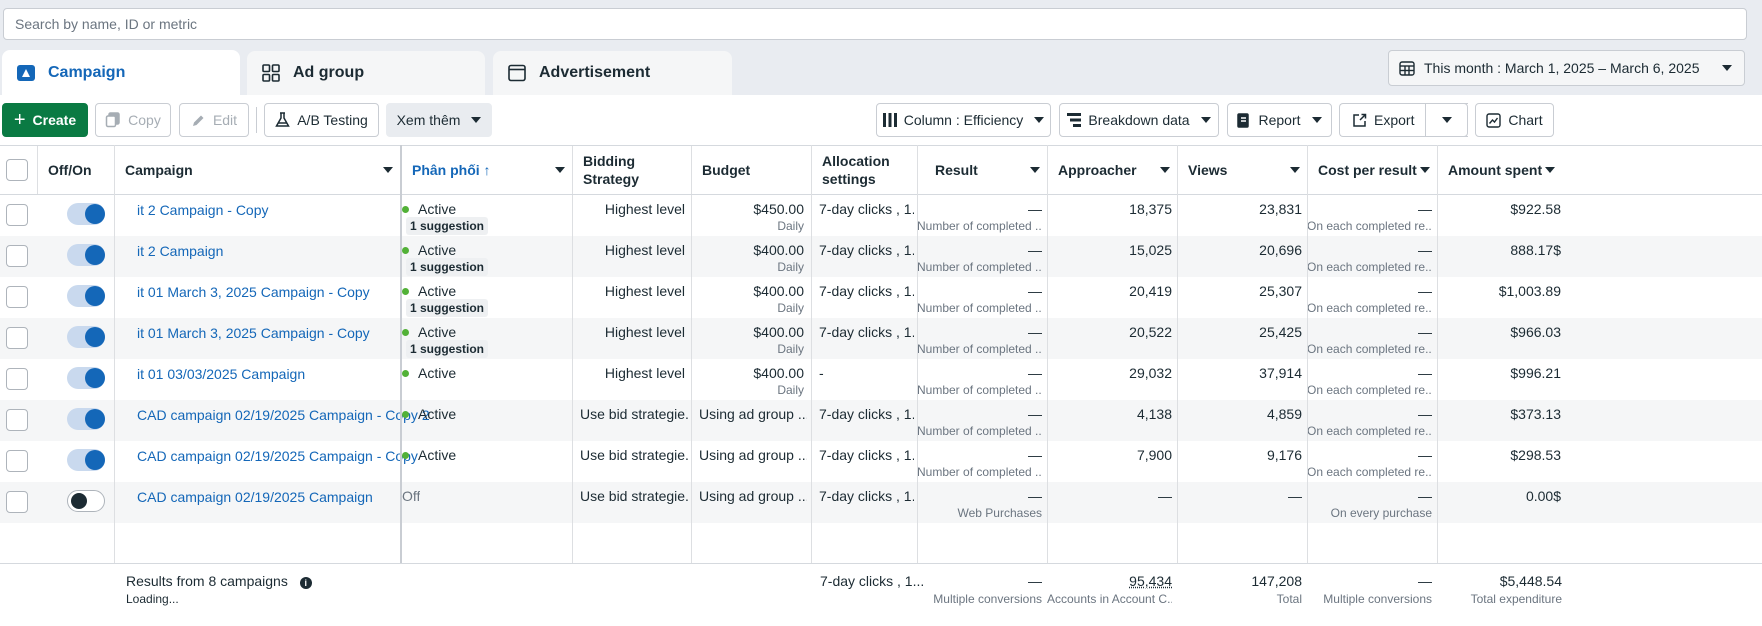 This screenshot has height=626, width=1762. Describe the element at coordinates (133, 120) in the screenshot. I see `copy-button: Copy` at that location.